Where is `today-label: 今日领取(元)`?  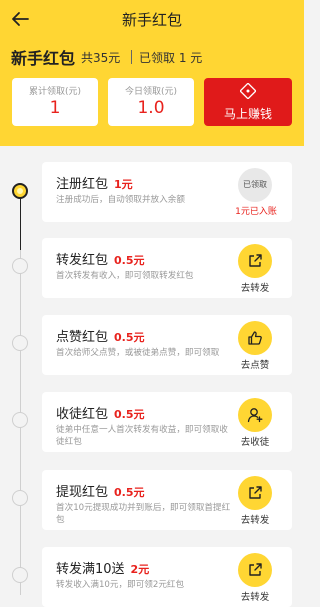
today-label: 今日领取(元) is located at coordinates (151, 92).